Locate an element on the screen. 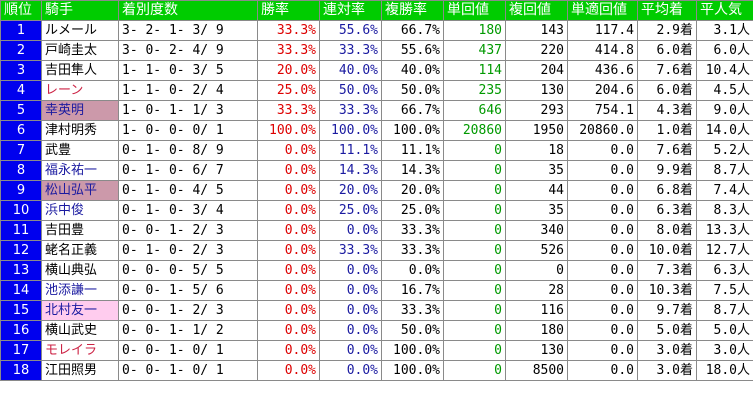  rank-cell: 7 is located at coordinates (21, 150).